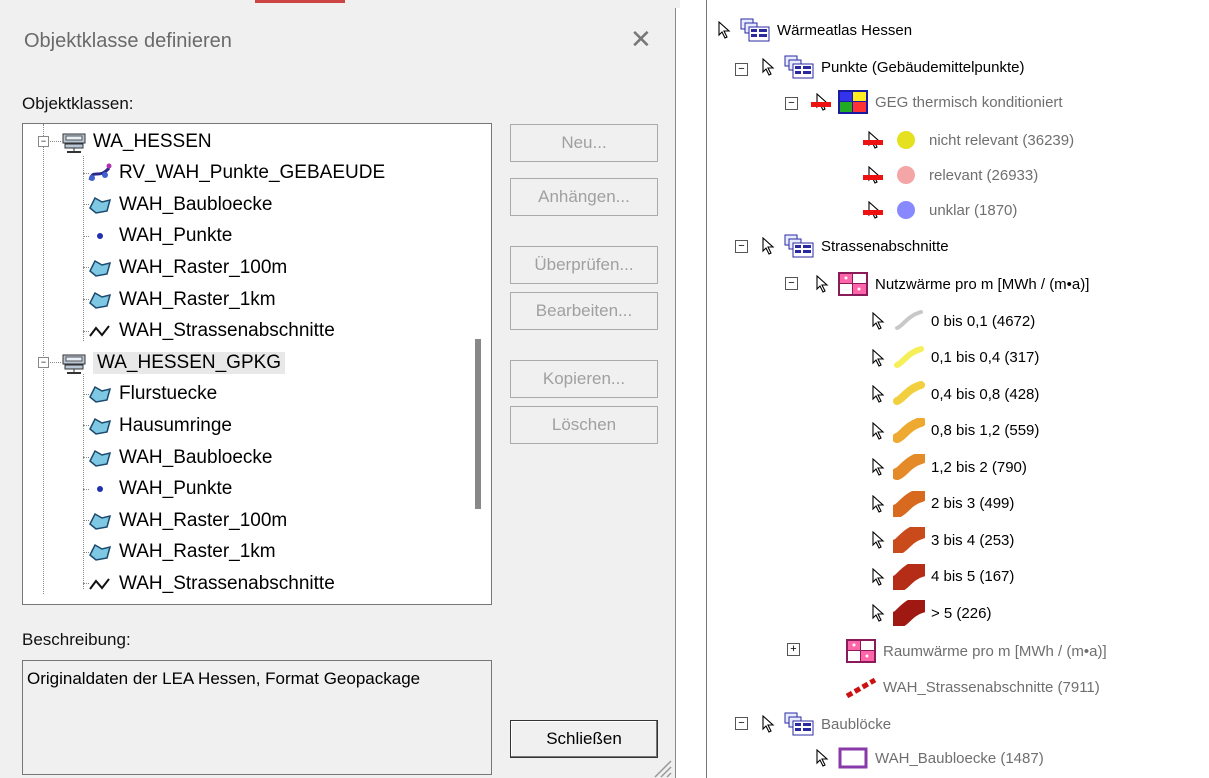 The image size is (1209, 778). What do you see at coordinates (983, 321) in the screenshot?
I see `legend-label: 0 bis 0,1 (4672)` at bounding box center [983, 321].